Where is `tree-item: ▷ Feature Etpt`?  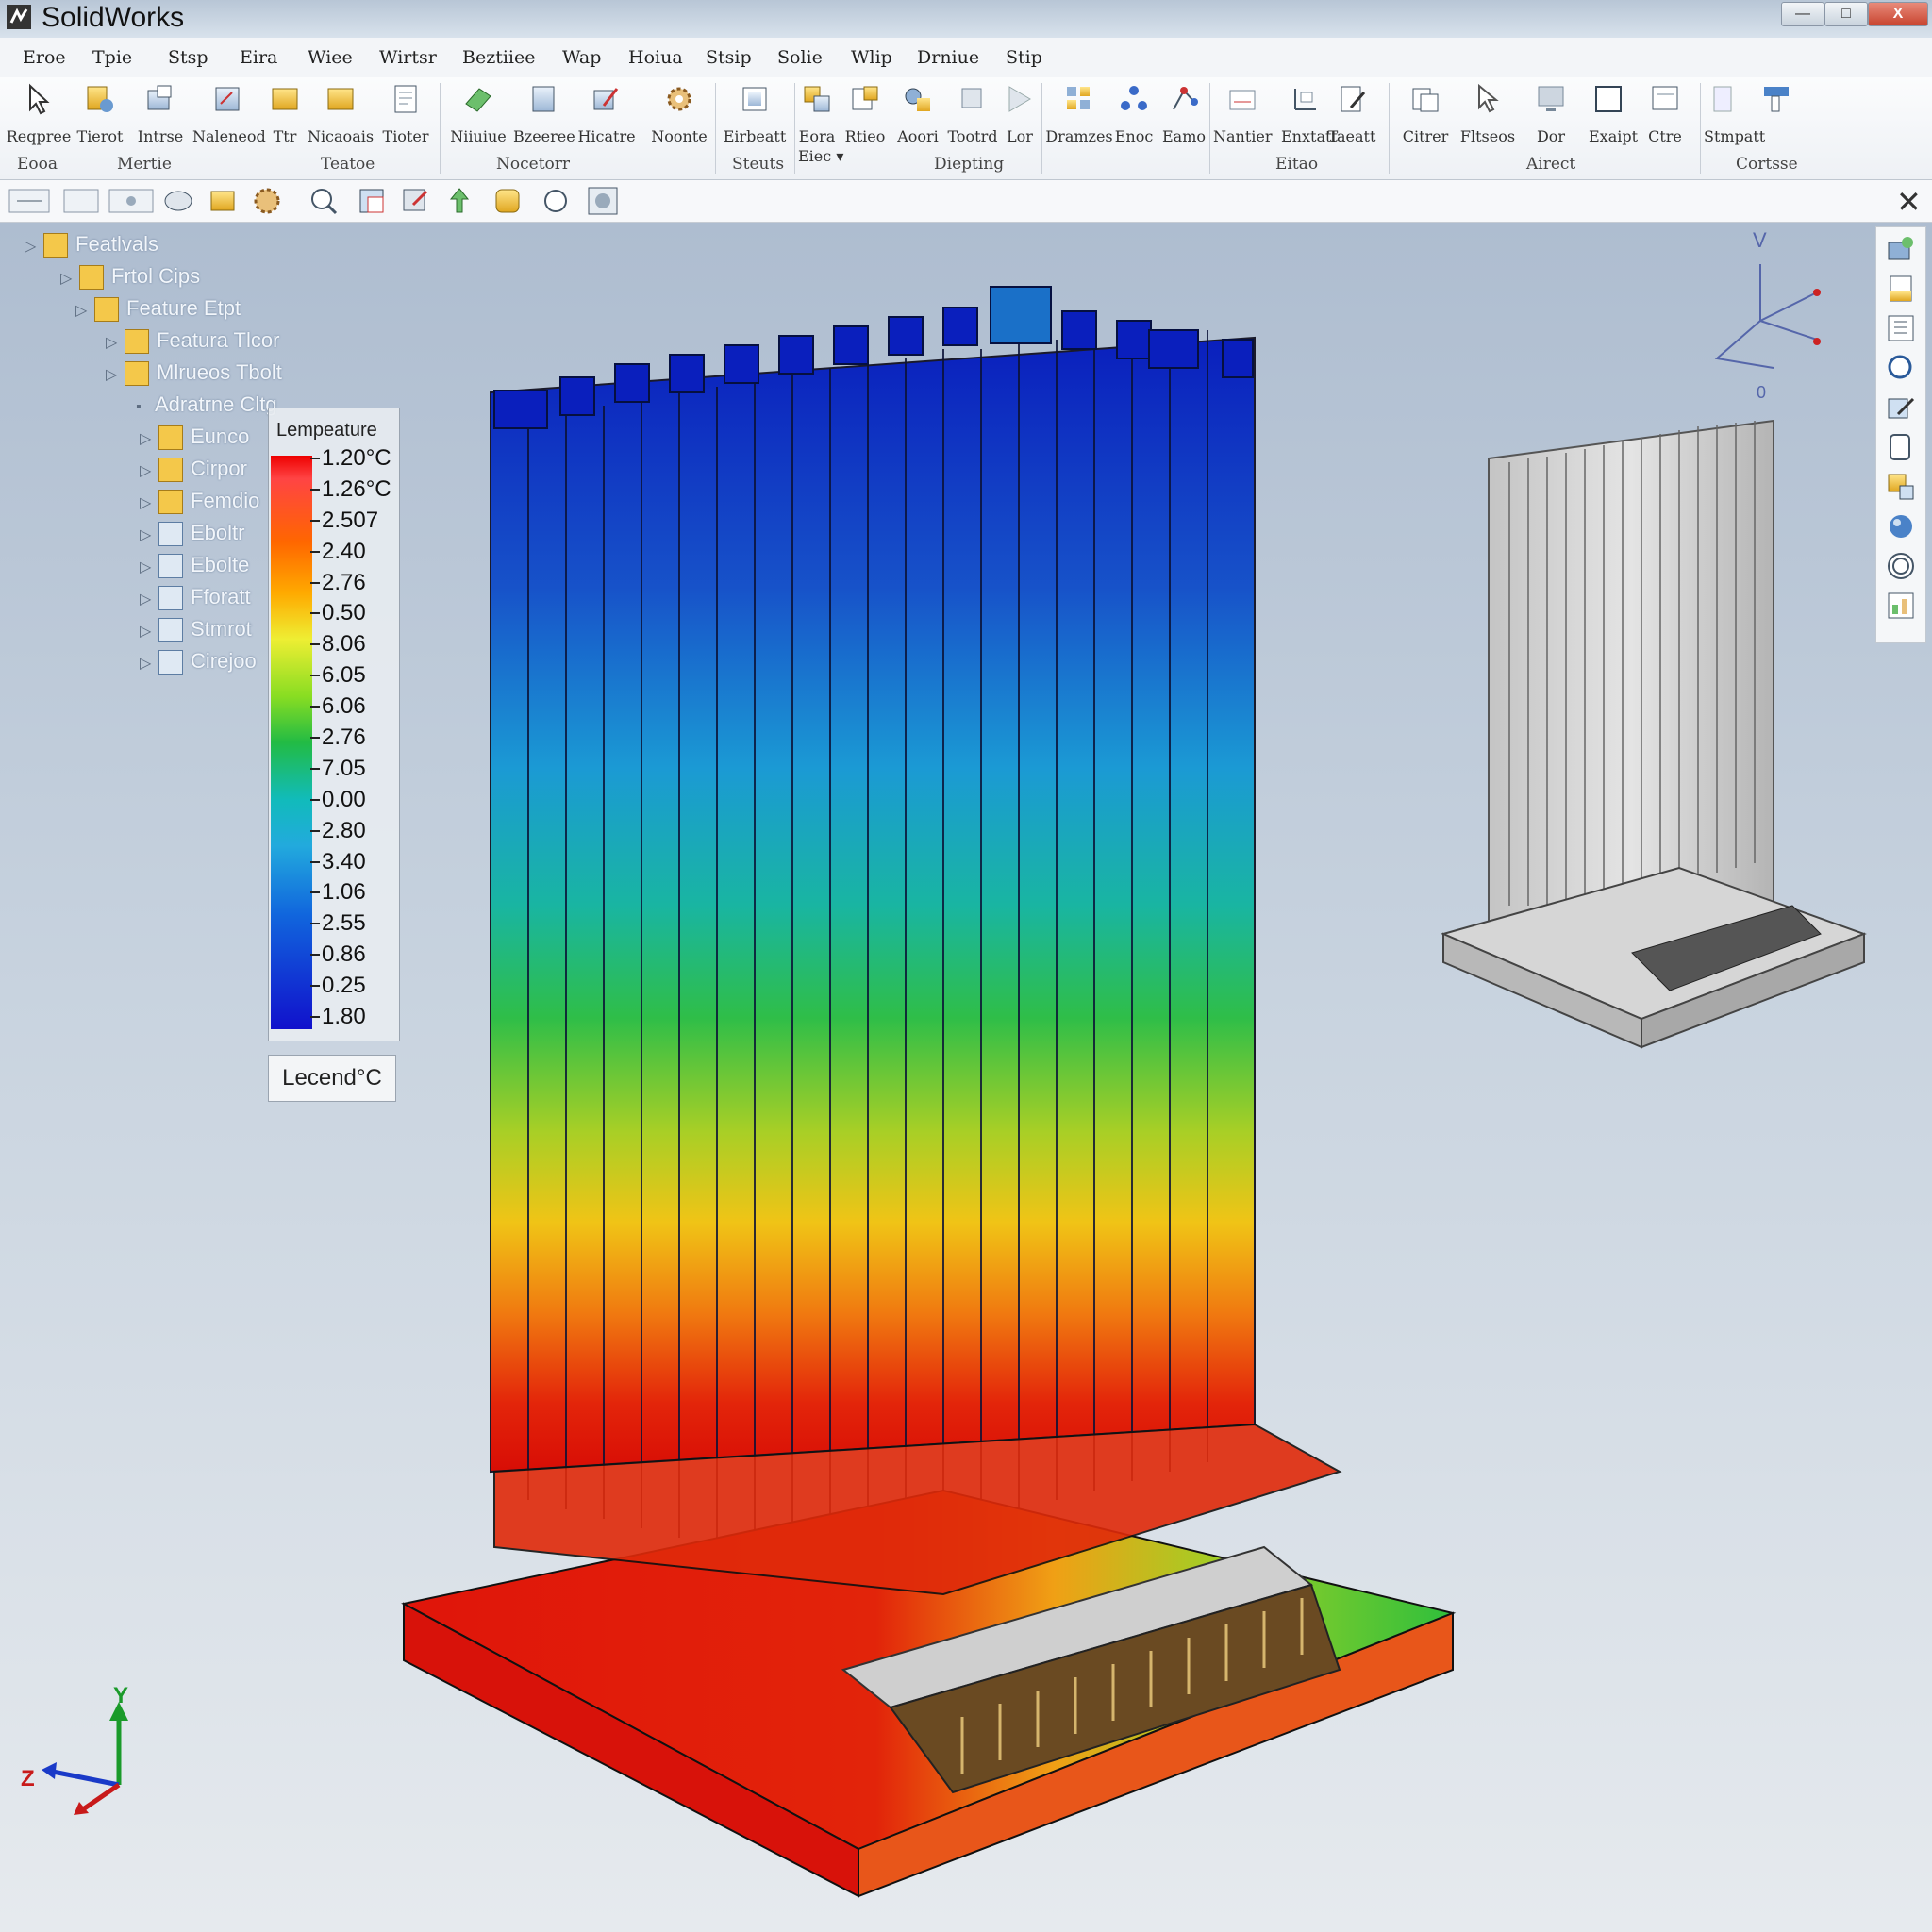
tree-item: ▷ Feature Etpt is located at coordinates (158, 310).